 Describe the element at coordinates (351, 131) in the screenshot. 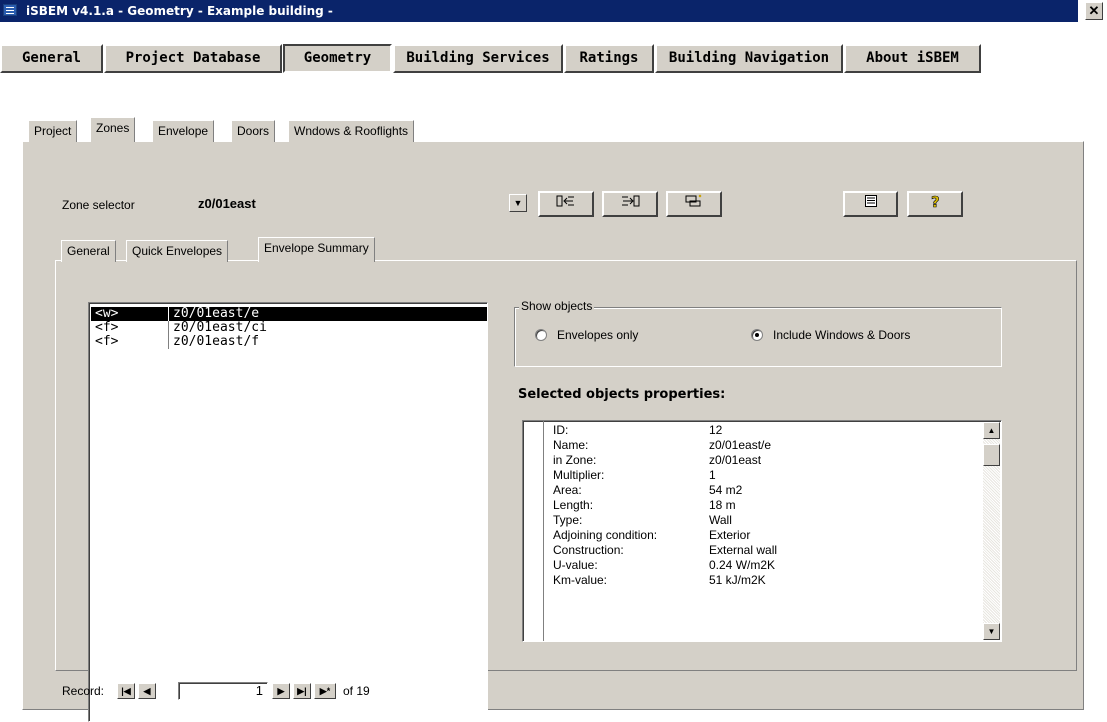

I see `tab-windows-rooflights: Wndows & Rooflights` at that location.